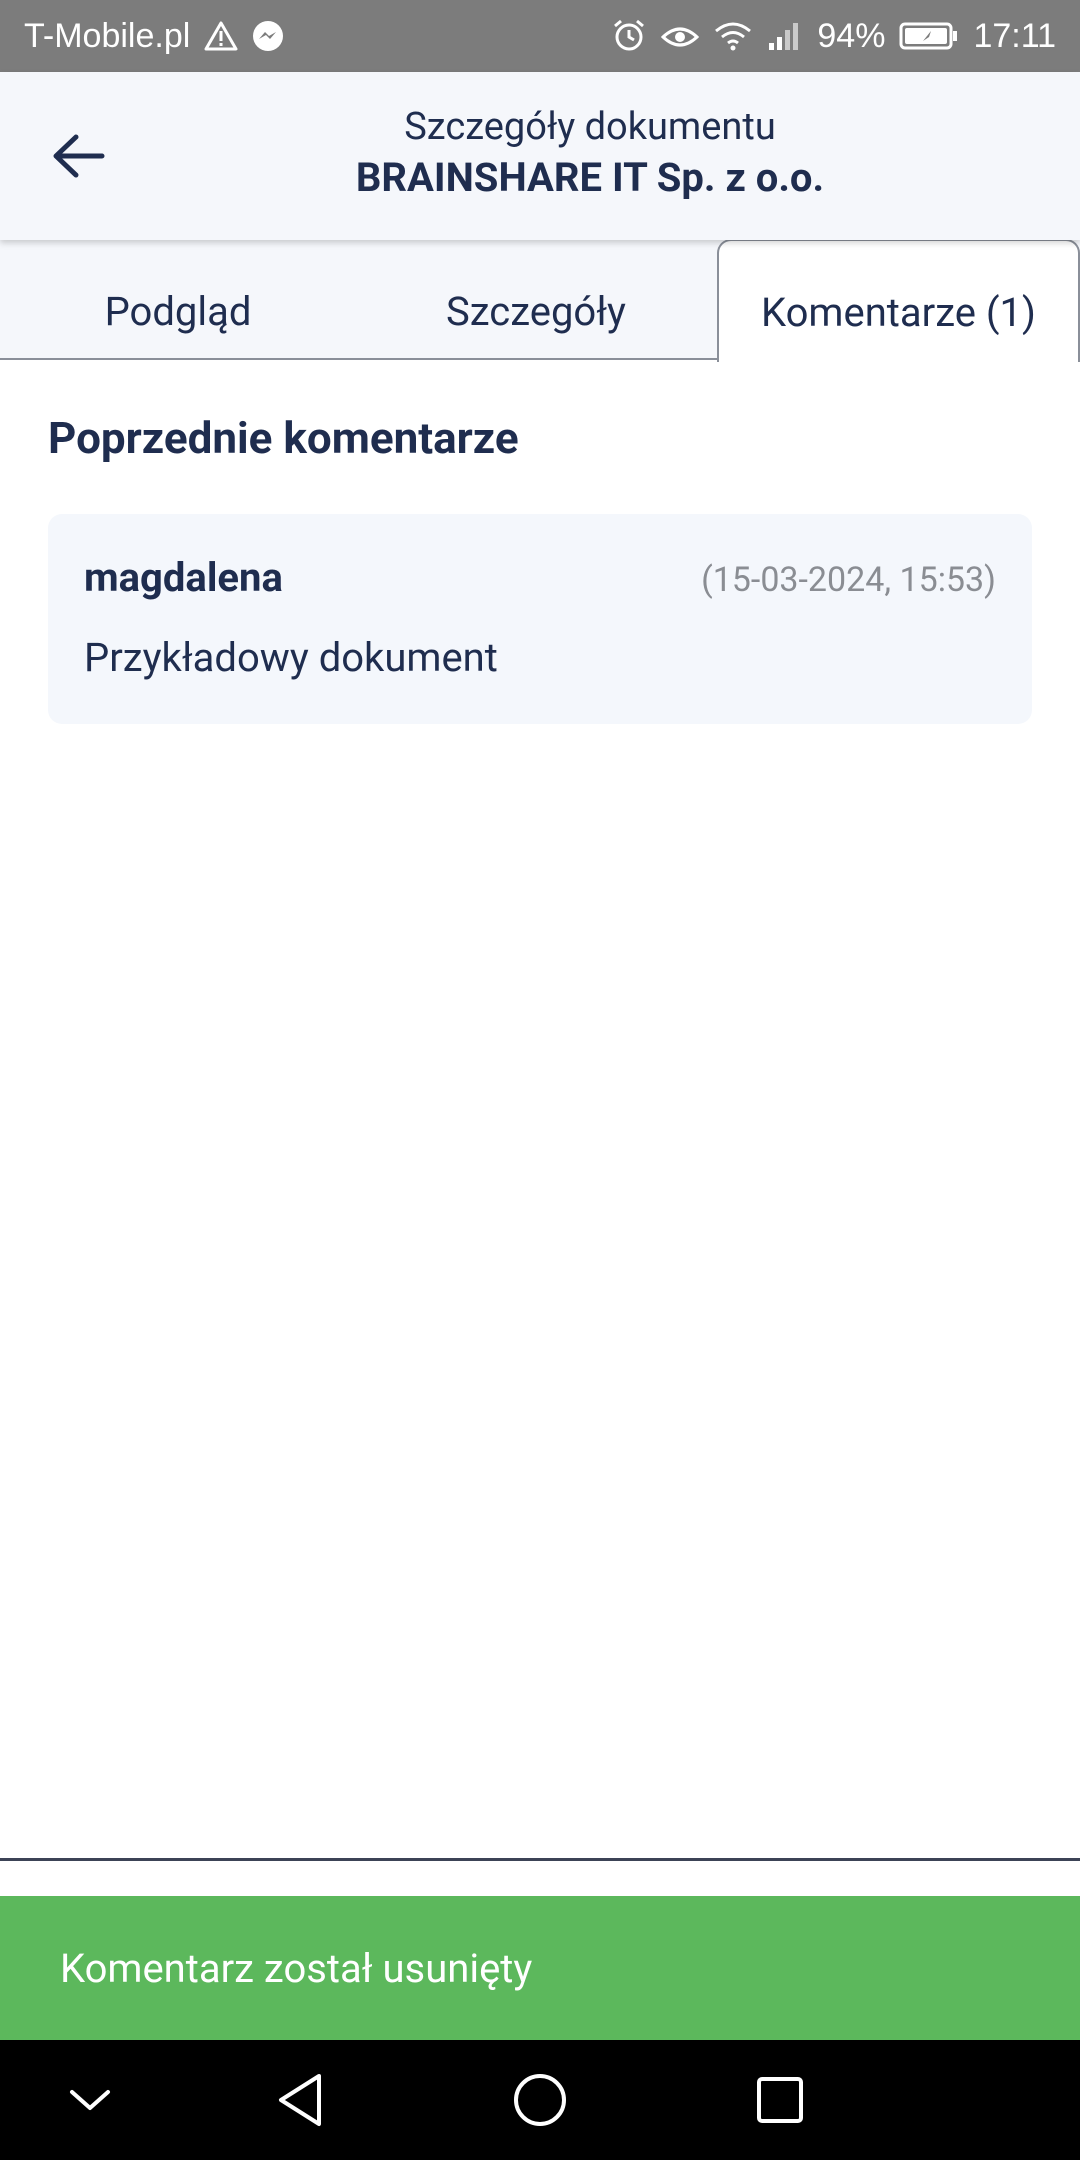  What do you see at coordinates (848, 580) in the screenshot?
I see `comment-date: (15-03-2024, 15:53)` at bounding box center [848, 580].